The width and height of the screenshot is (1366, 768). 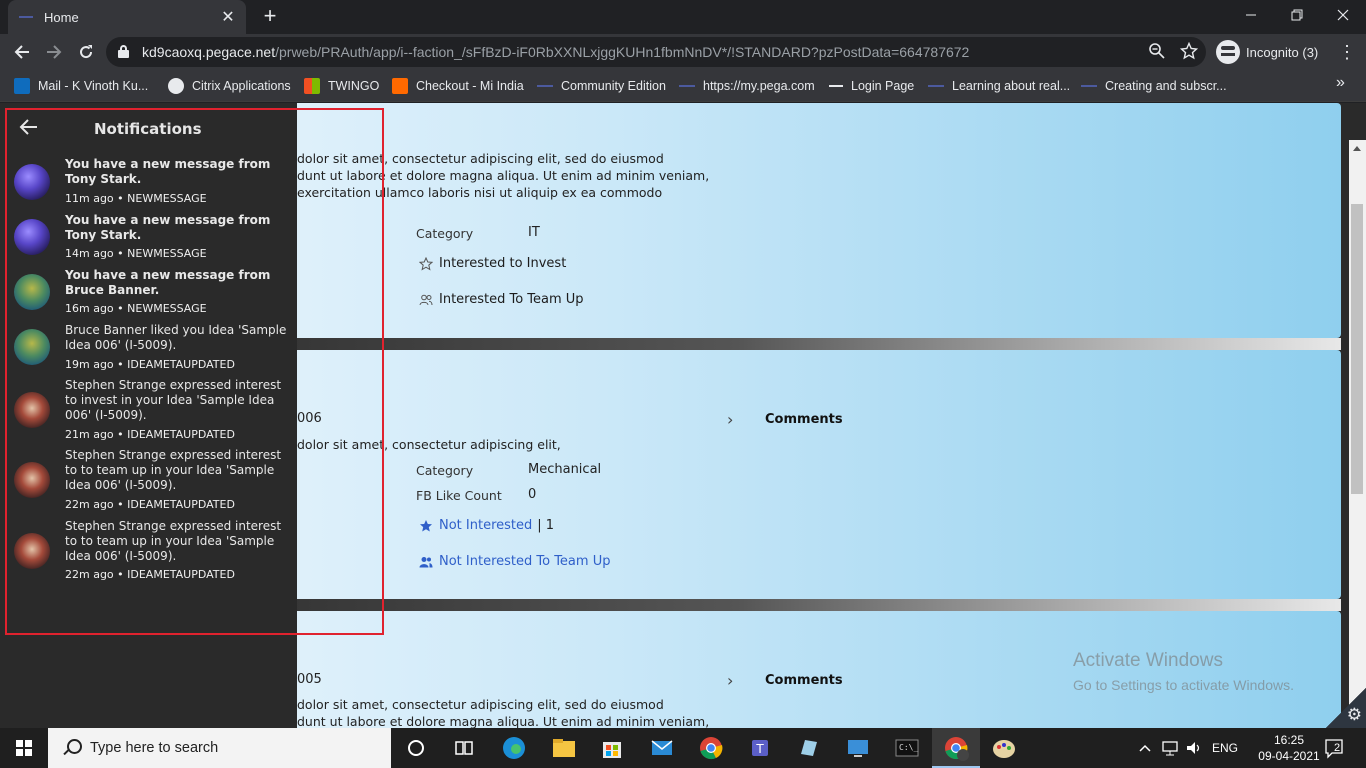 What do you see at coordinates (127, 17) in the screenshot?
I see `tab-home: Home ✕` at bounding box center [127, 17].